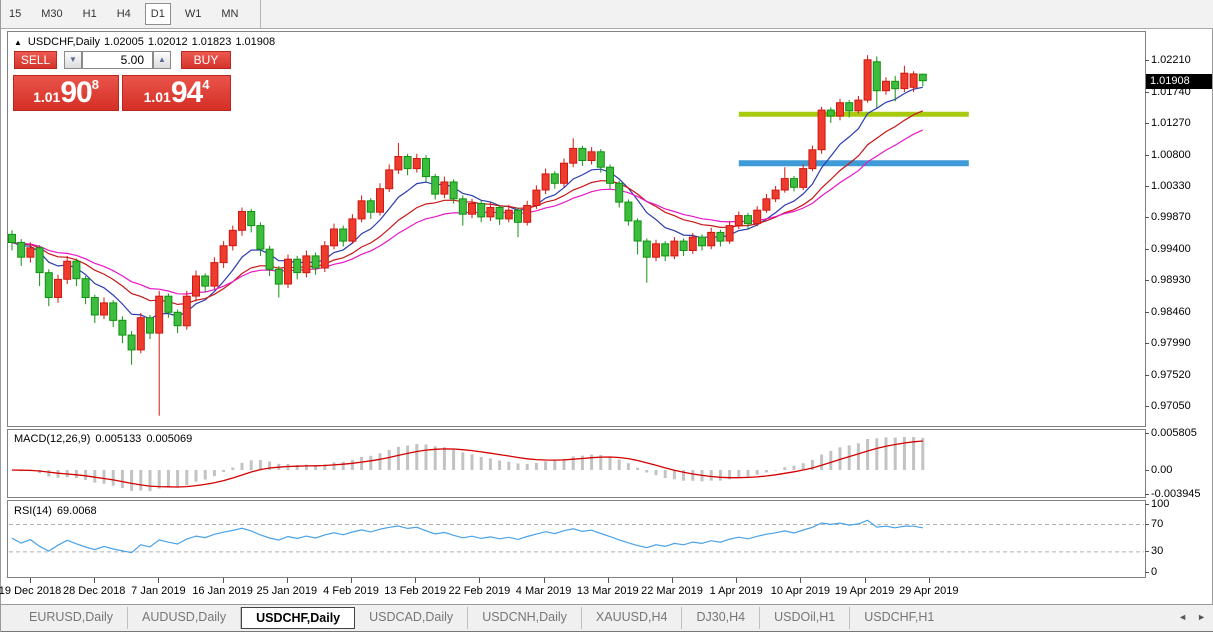 The width and height of the screenshot is (1213, 632). I want to click on price-axis-label: 1.02210, so click(1168, 59).